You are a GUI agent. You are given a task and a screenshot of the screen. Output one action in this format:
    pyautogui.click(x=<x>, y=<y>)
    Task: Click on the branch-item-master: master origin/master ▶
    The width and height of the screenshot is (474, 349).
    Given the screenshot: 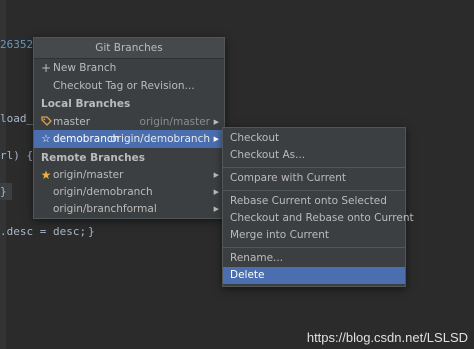 What is the action you would take?
    pyautogui.click(x=129, y=122)
    